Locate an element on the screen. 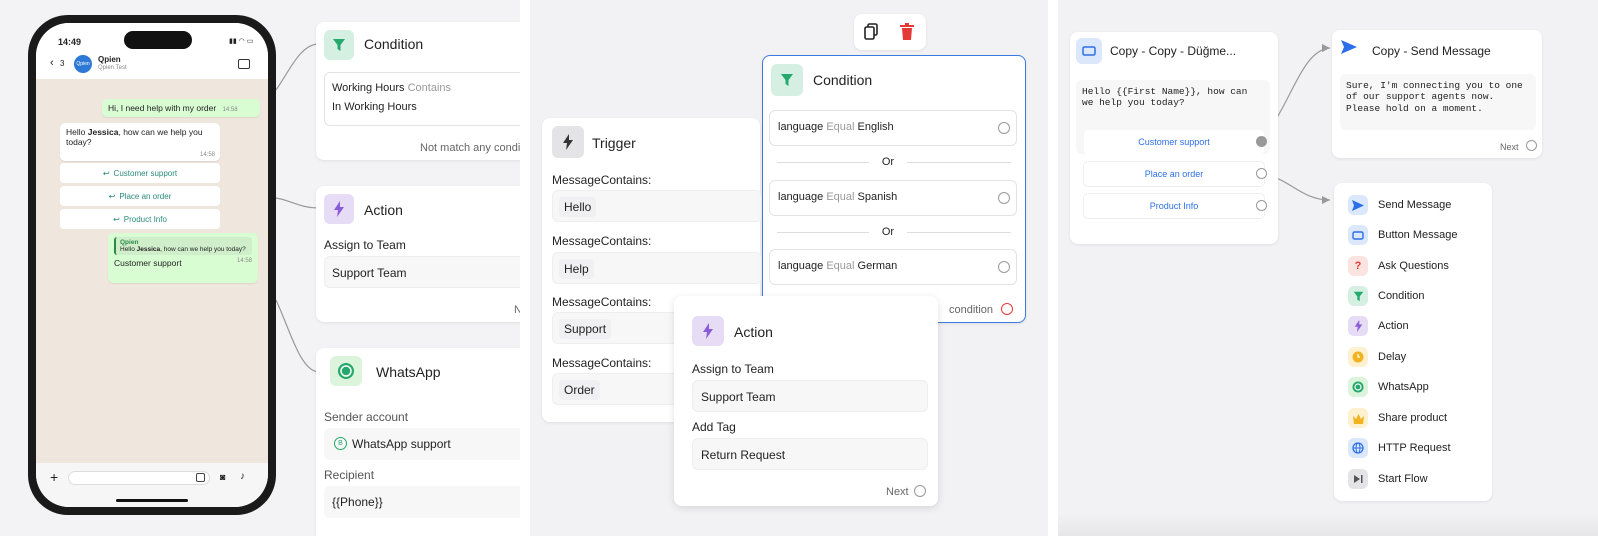 The height and width of the screenshot is (536, 1598). menu-item-action: Action is located at coordinates (1378, 326).